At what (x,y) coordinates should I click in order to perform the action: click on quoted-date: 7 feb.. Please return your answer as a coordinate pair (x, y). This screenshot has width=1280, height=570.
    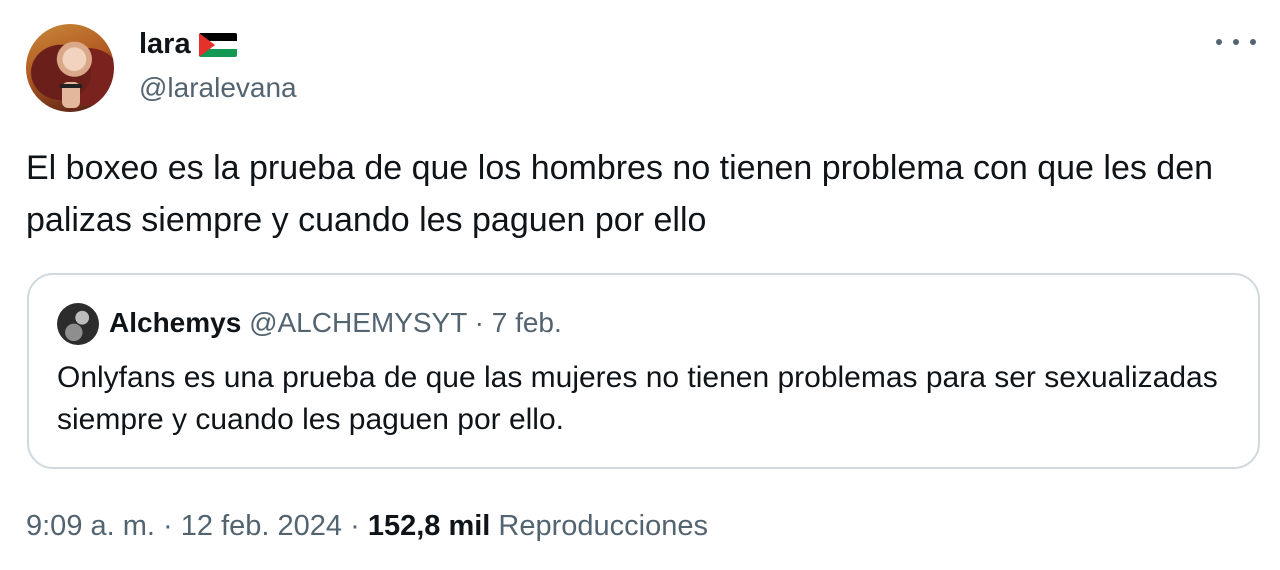
    Looking at the image, I should click on (526, 322).